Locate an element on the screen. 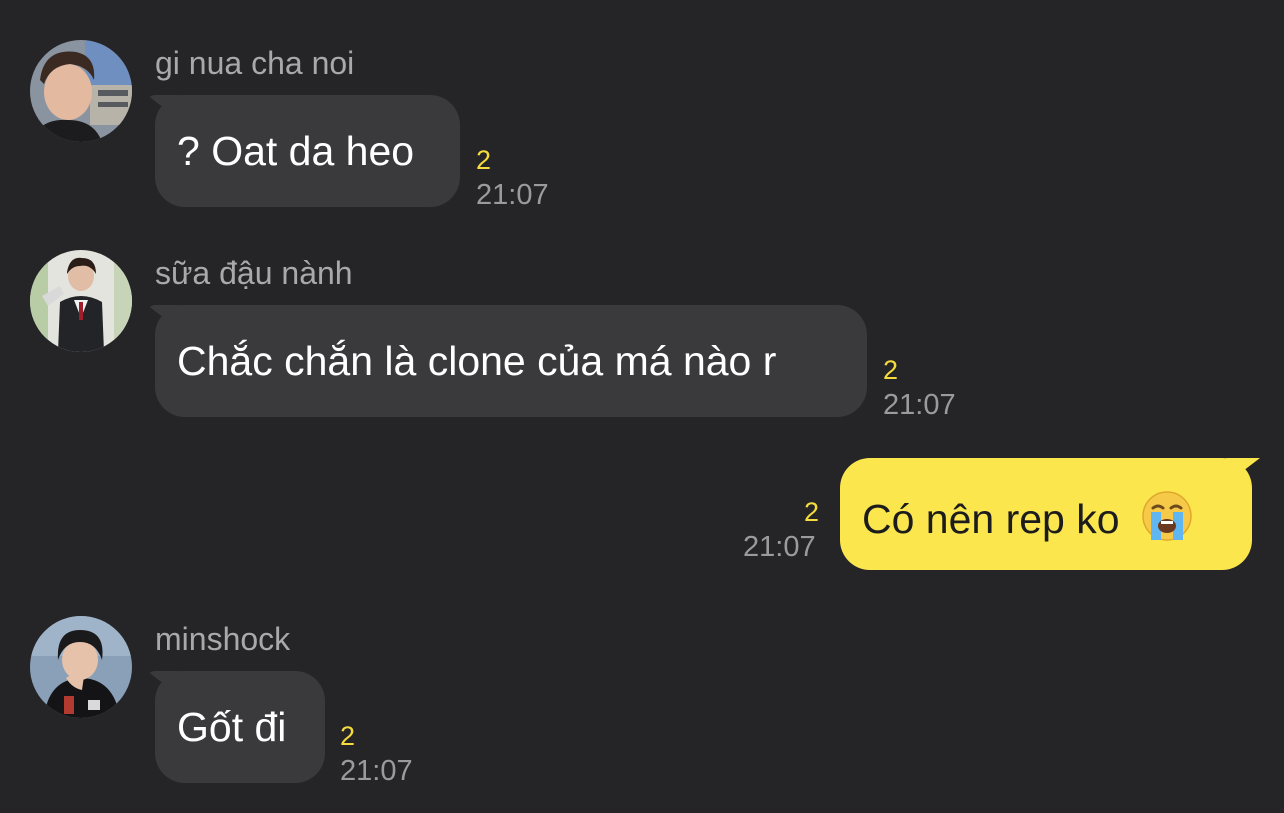  message-text: ? Oat da heo is located at coordinates (296, 151).